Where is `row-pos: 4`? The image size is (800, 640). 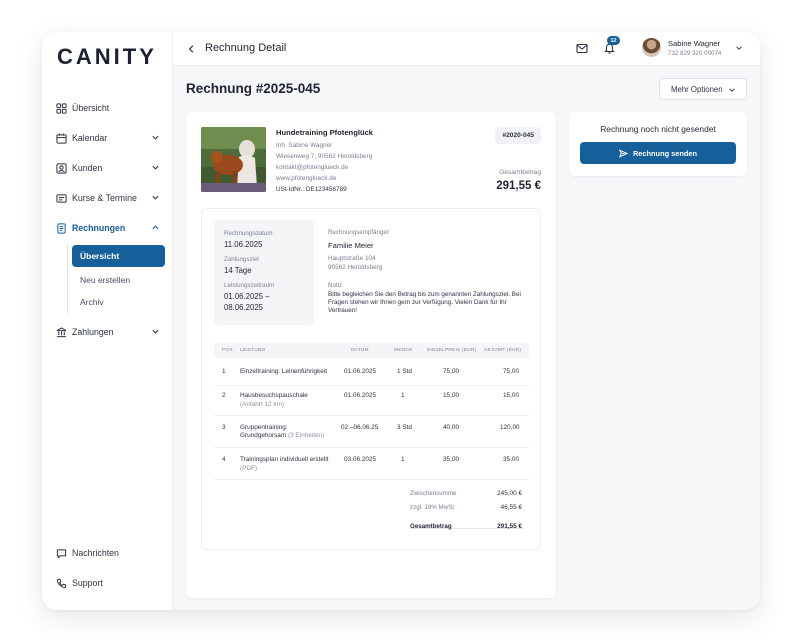
row-pos: 4 is located at coordinates (224, 459).